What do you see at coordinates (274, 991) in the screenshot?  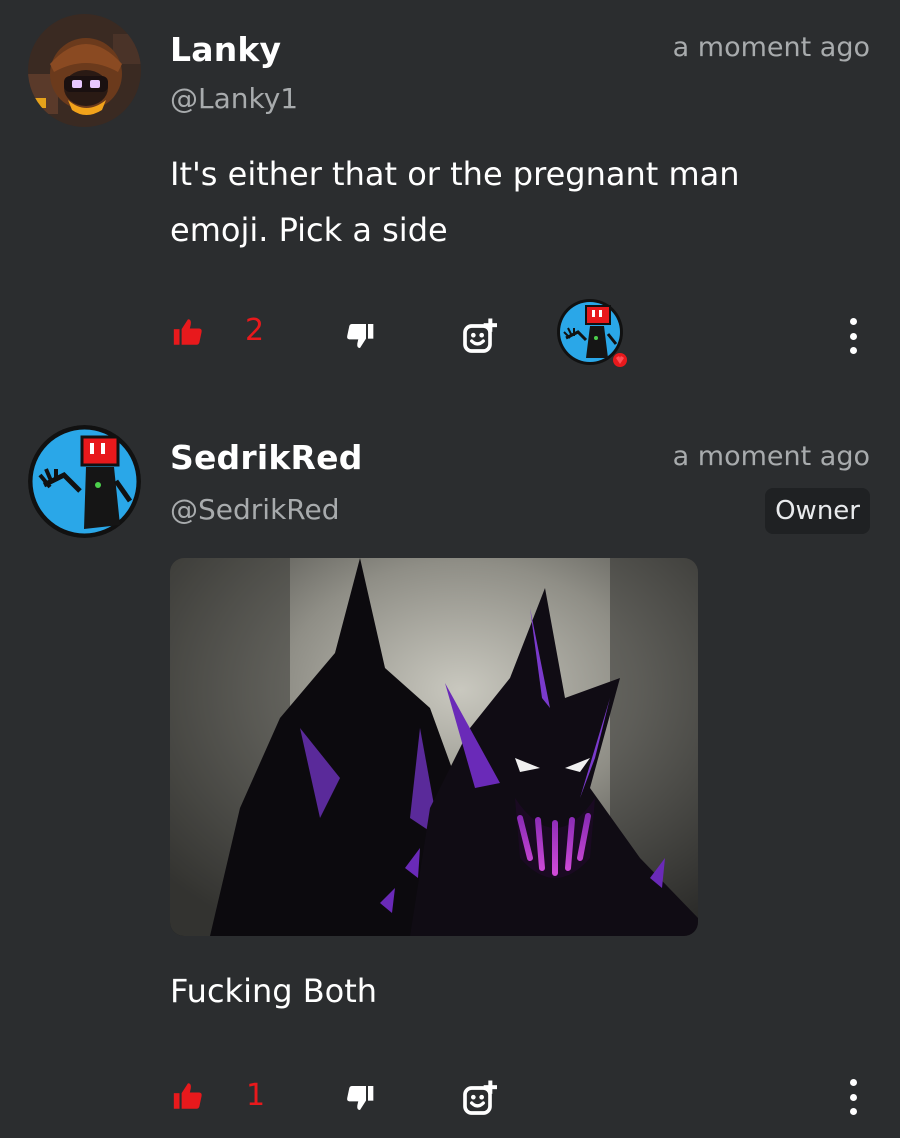 I see `comment-text: Fucking Both` at bounding box center [274, 991].